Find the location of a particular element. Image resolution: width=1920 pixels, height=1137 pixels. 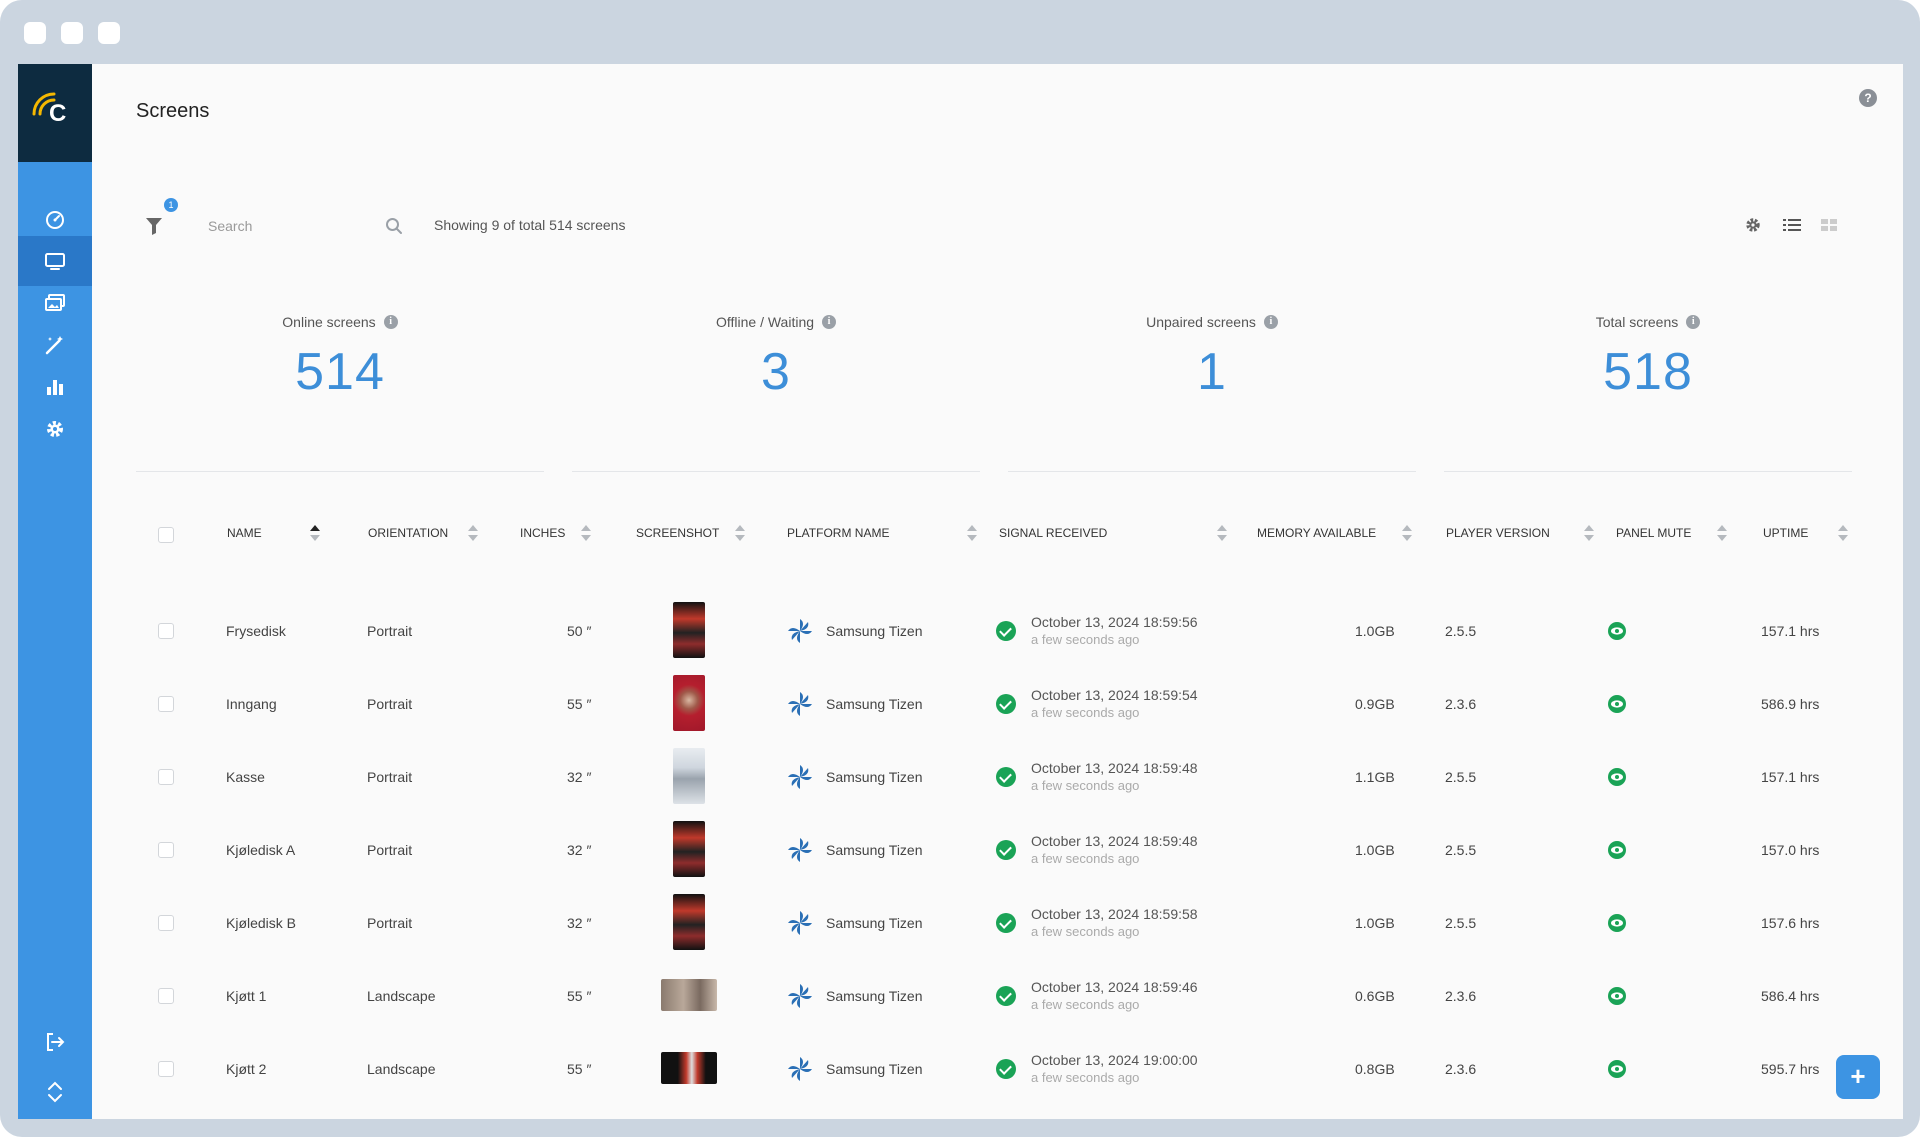

window-control-minimize is located at coordinates (72, 33).